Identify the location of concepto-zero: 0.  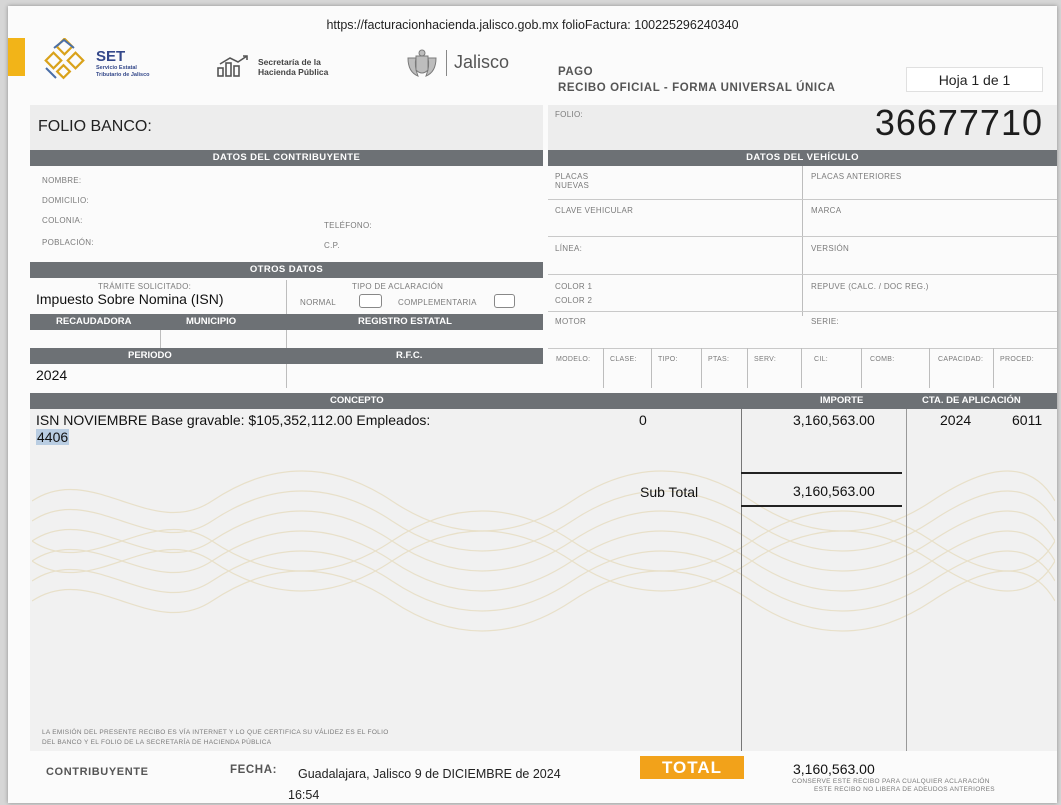
(643, 420).